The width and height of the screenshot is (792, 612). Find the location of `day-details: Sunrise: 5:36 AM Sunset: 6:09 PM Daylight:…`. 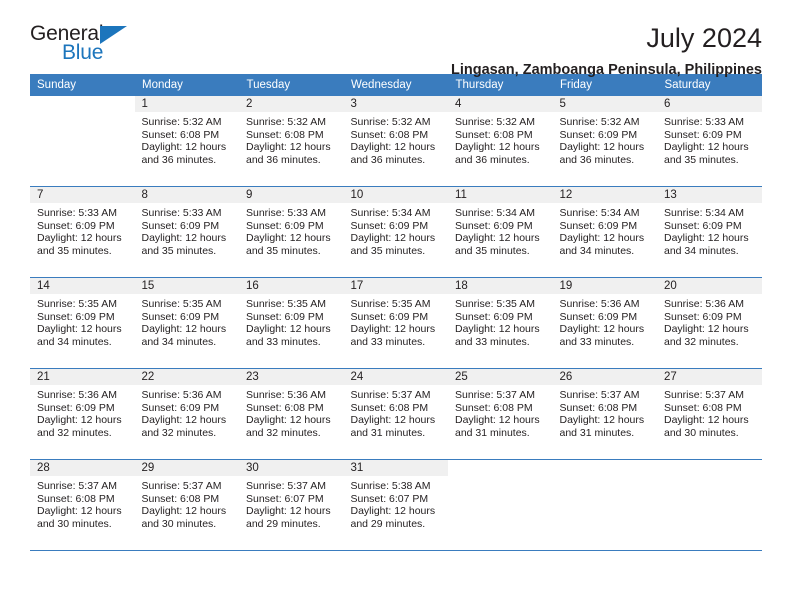

day-details: Sunrise: 5:36 AM Sunset: 6:09 PM Daylight:… is located at coordinates (709, 321).